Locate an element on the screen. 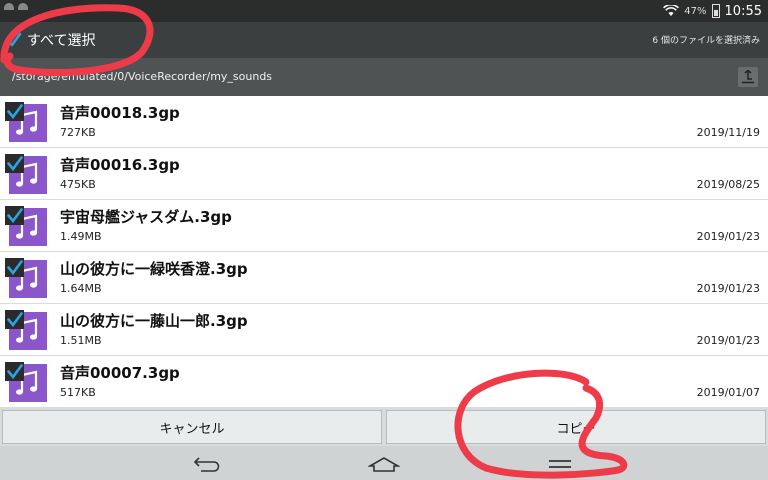  file-name: 山の彼方に一緑咲香澄.3gp is located at coordinates (154, 269).